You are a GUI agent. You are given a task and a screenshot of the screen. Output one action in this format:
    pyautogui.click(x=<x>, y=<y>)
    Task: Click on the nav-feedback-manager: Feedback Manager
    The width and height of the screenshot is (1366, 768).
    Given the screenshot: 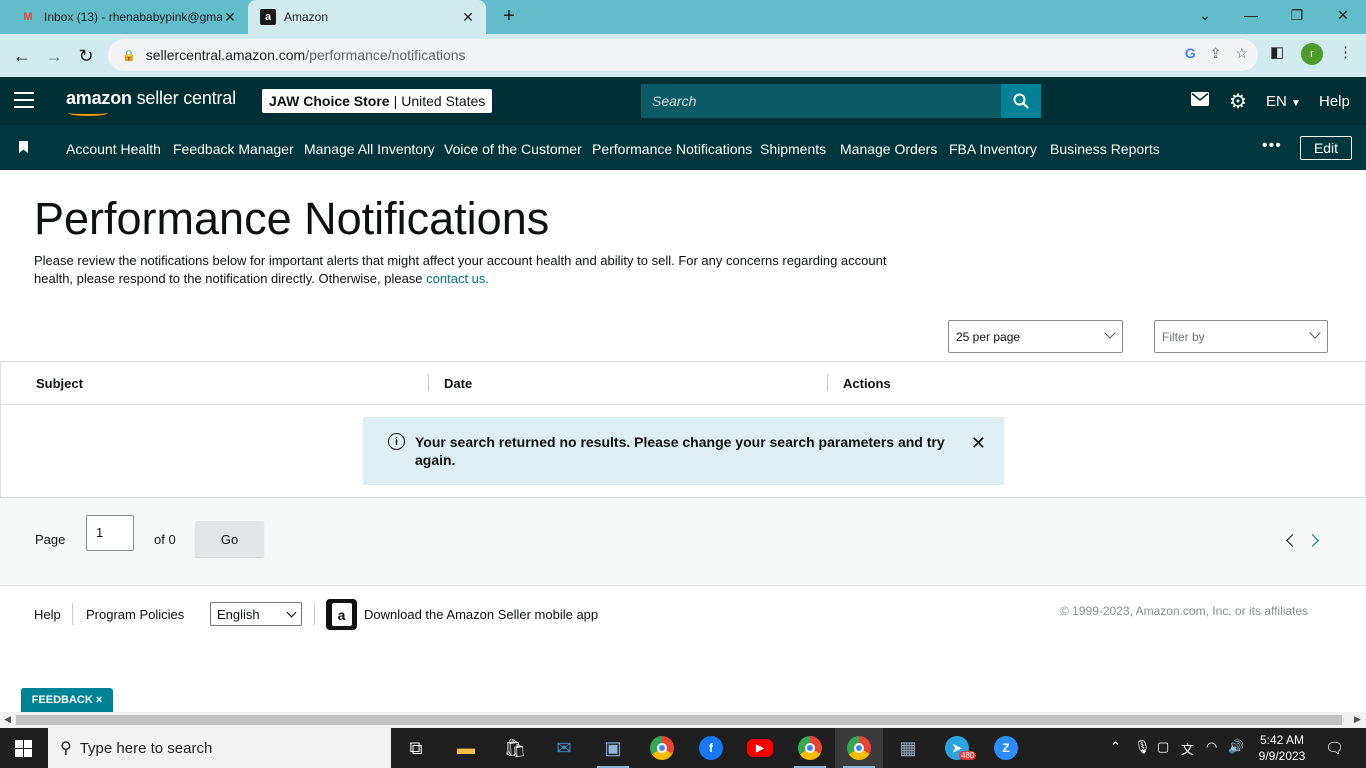 What is the action you would take?
    pyautogui.click(x=233, y=149)
    